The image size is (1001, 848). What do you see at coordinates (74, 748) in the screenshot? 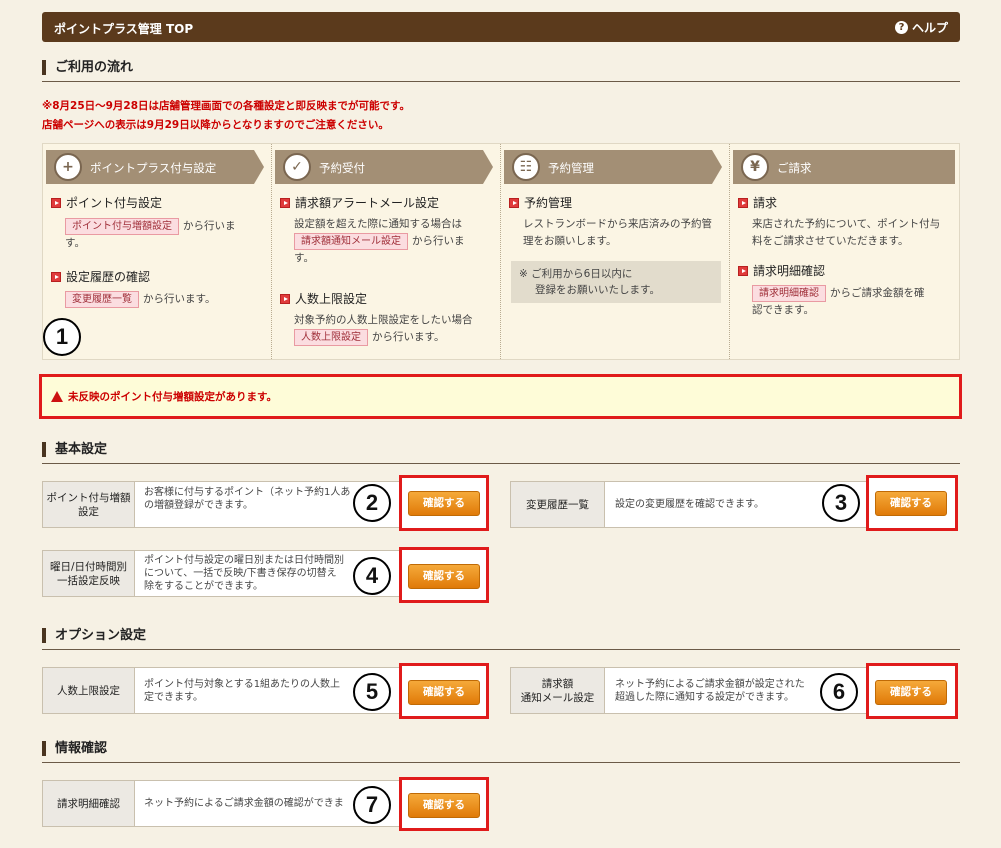
I see `section-title-info: 情報確認` at bounding box center [74, 748].